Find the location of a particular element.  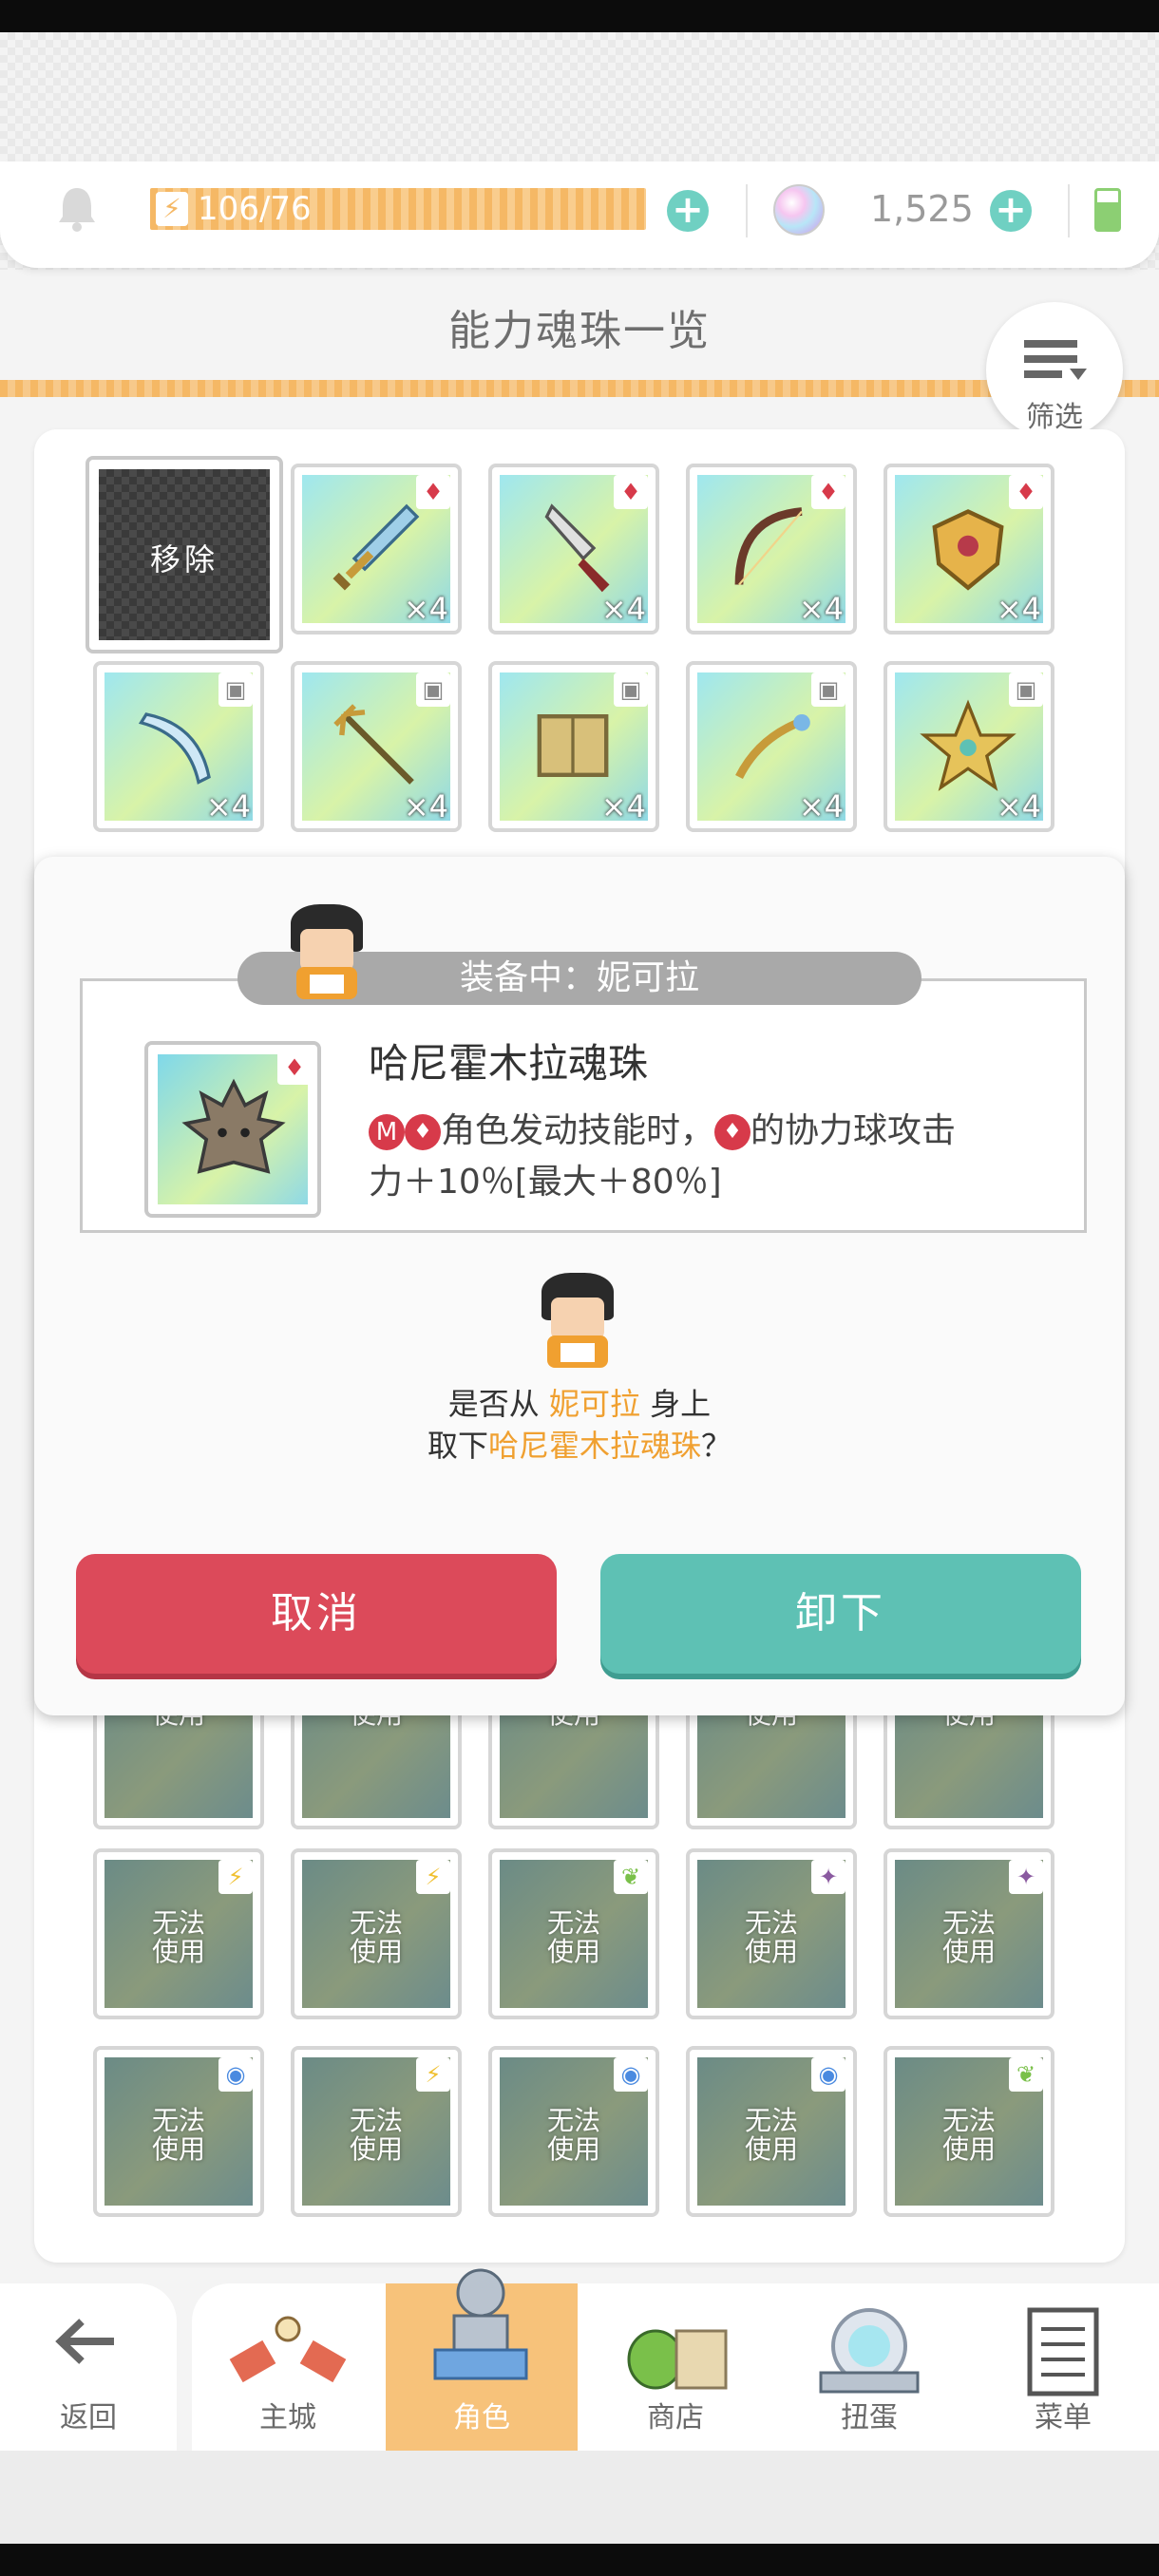

page-title: 能力魂珠一览 is located at coordinates (579, 331).